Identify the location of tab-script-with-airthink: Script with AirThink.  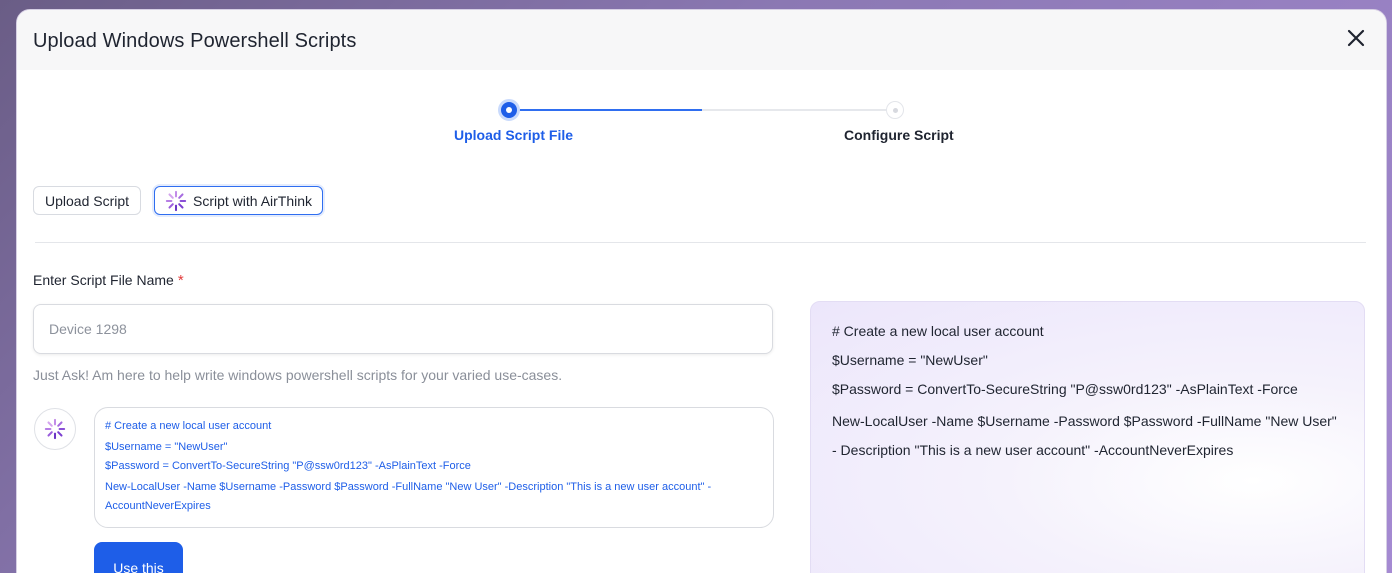
(239, 200).